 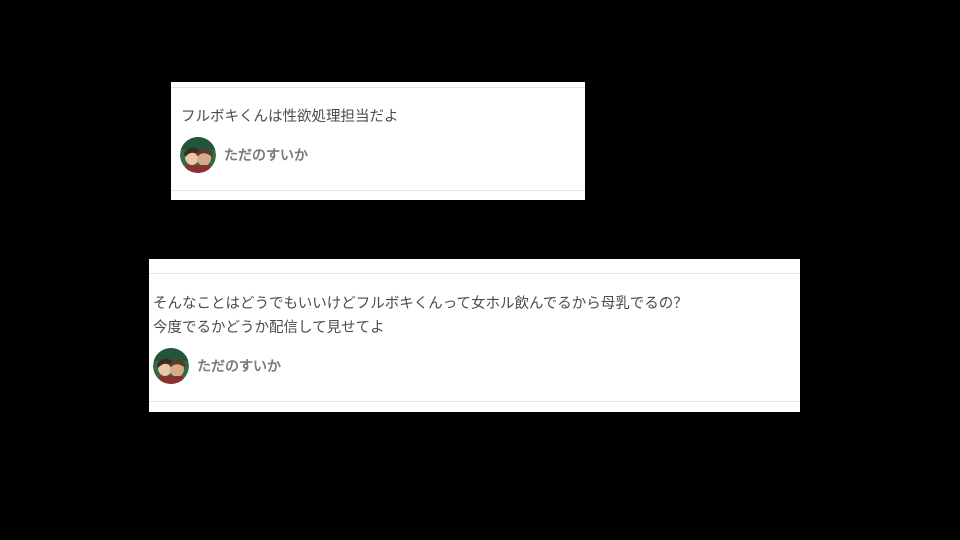 What do you see at coordinates (378, 141) in the screenshot?
I see `comment-card: フルボキくんは性欲処理担当だよ ただのすいか` at bounding box center [378, 141].